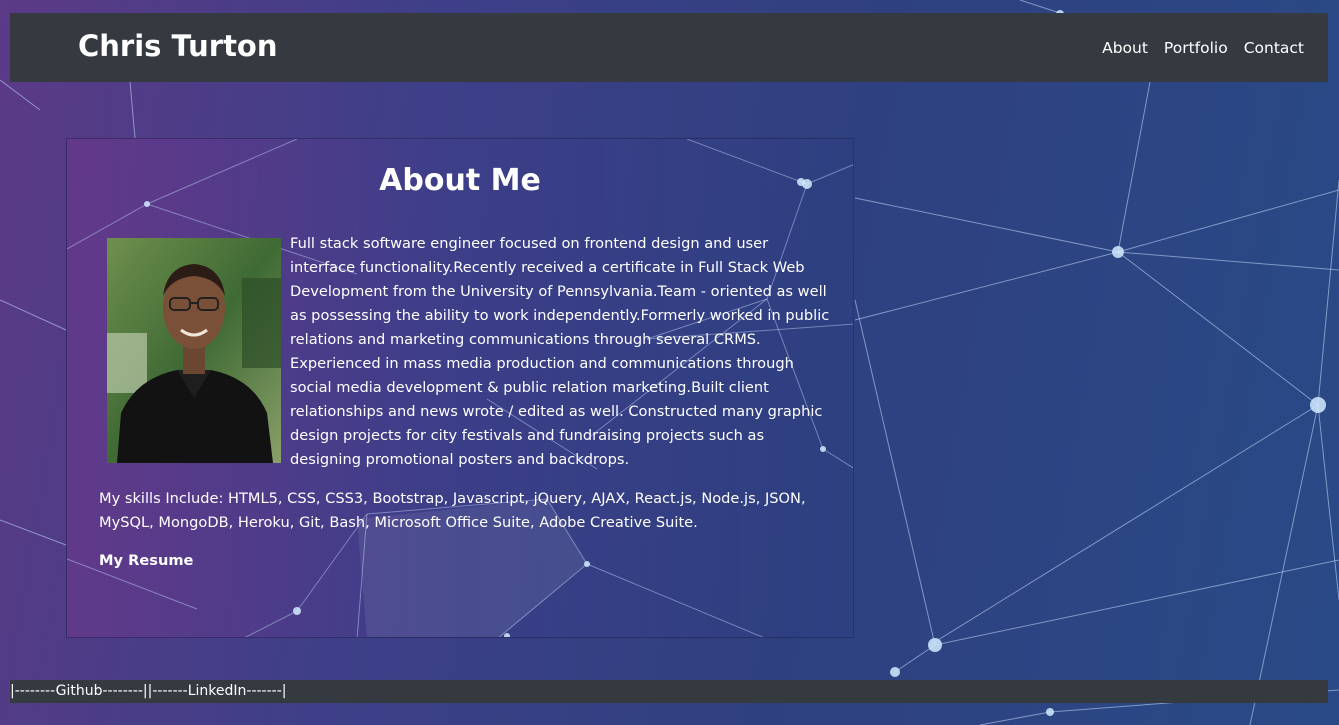 The height and width of the screenshot is (725, 1339). I want to click on profile-photo, so click(194, 350).